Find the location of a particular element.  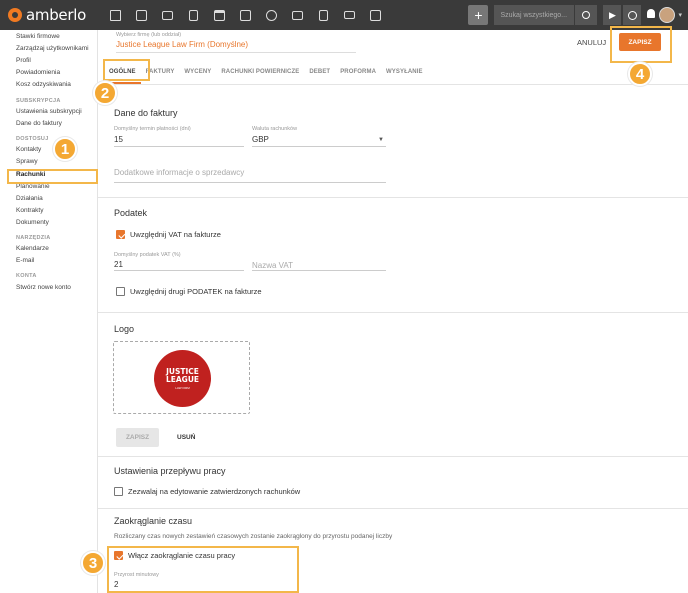

sidebar-item-activities: Działania is located at coordinates (29, 198).